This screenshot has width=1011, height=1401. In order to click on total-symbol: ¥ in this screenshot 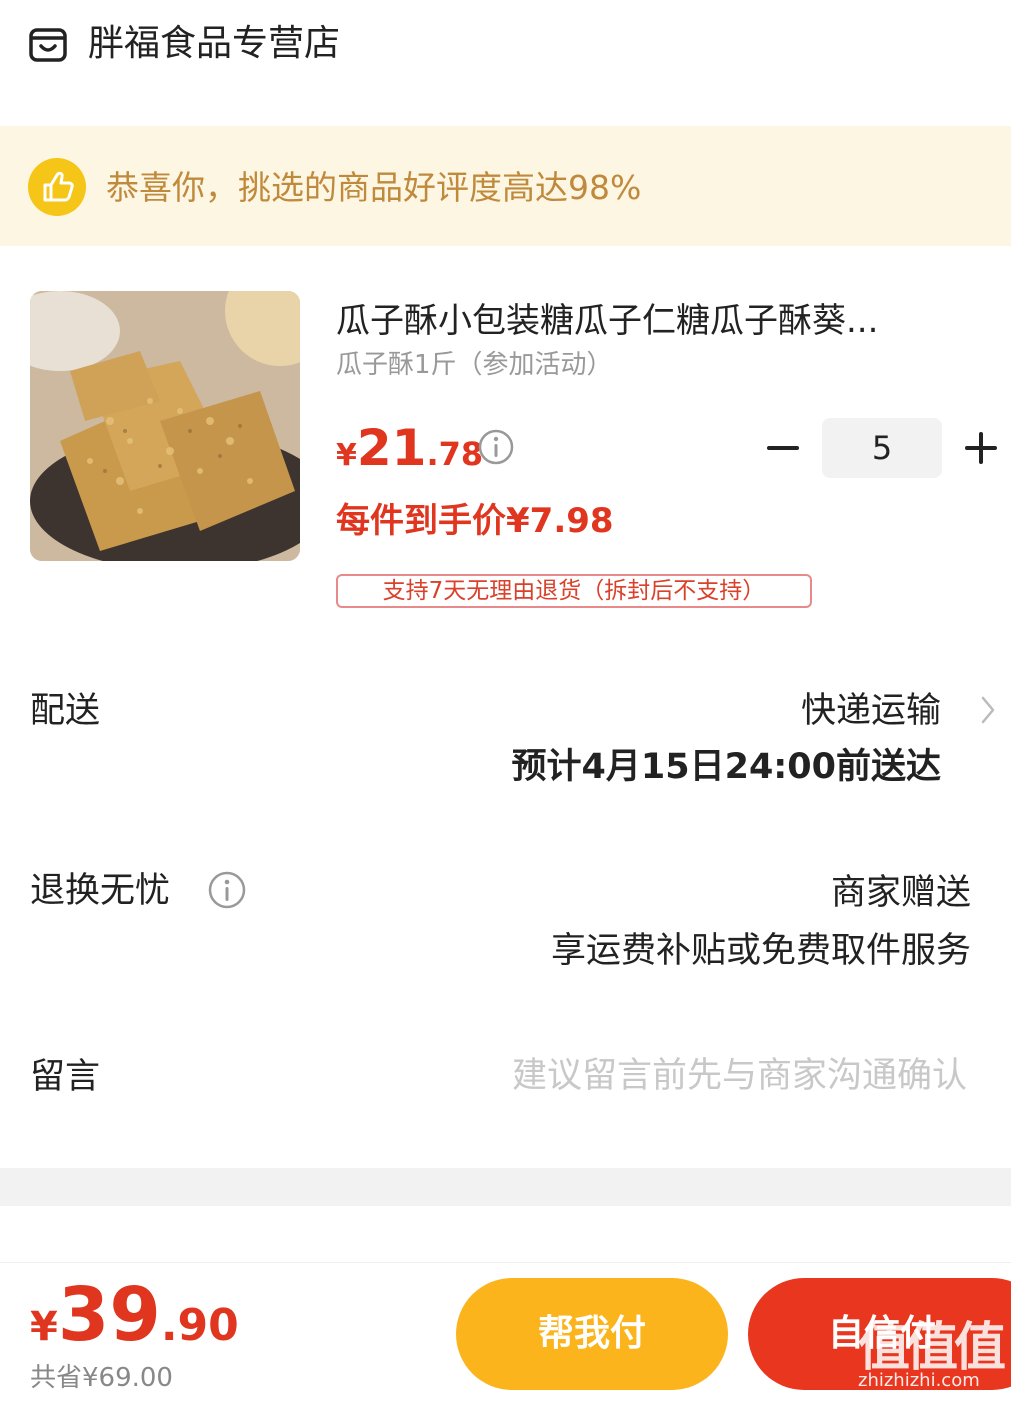, I will do `click(44, 1327)`.